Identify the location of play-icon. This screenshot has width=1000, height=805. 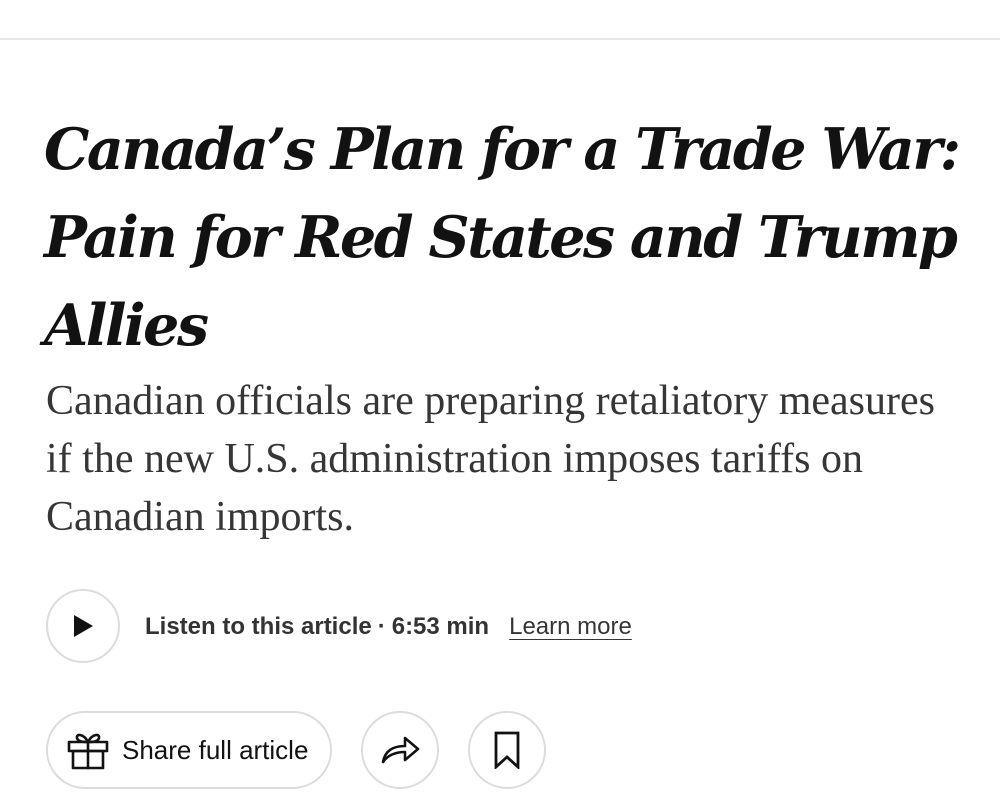
(83, 626).